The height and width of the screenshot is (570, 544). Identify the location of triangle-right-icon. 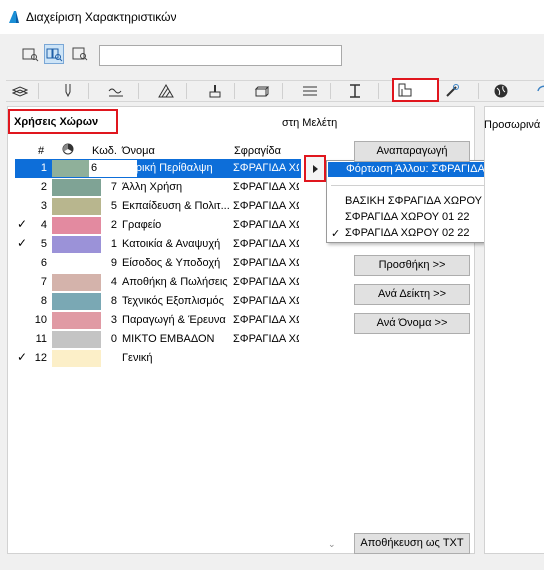
(315, 168).